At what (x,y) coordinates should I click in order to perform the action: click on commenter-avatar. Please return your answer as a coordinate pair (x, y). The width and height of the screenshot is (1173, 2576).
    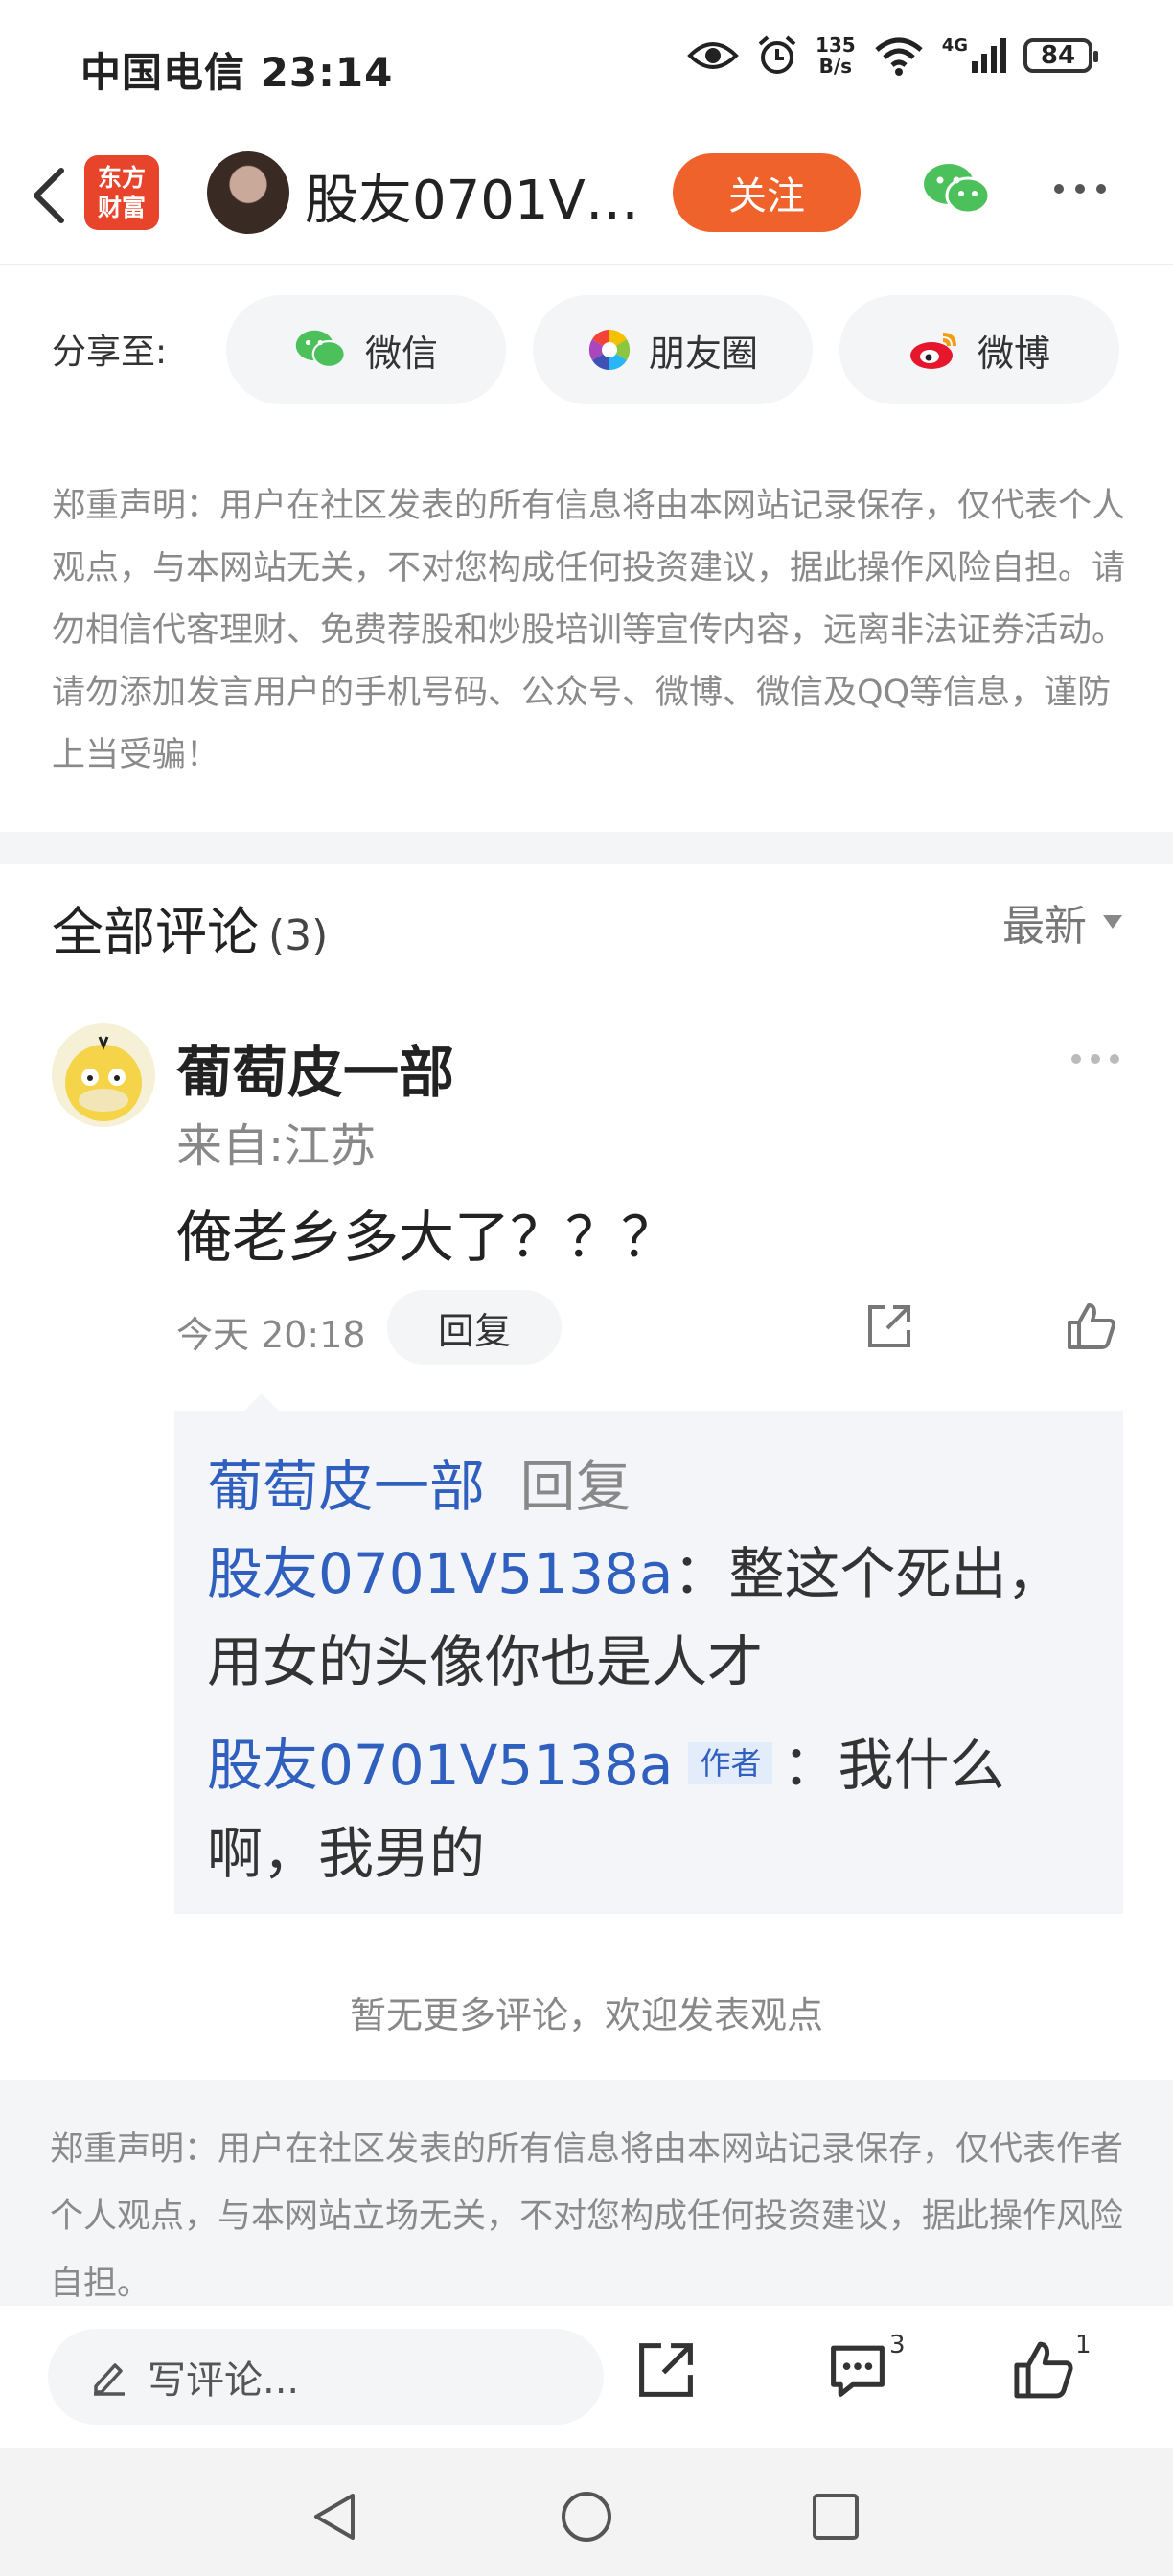
    Looking at the image, I should click on (103, 1075).